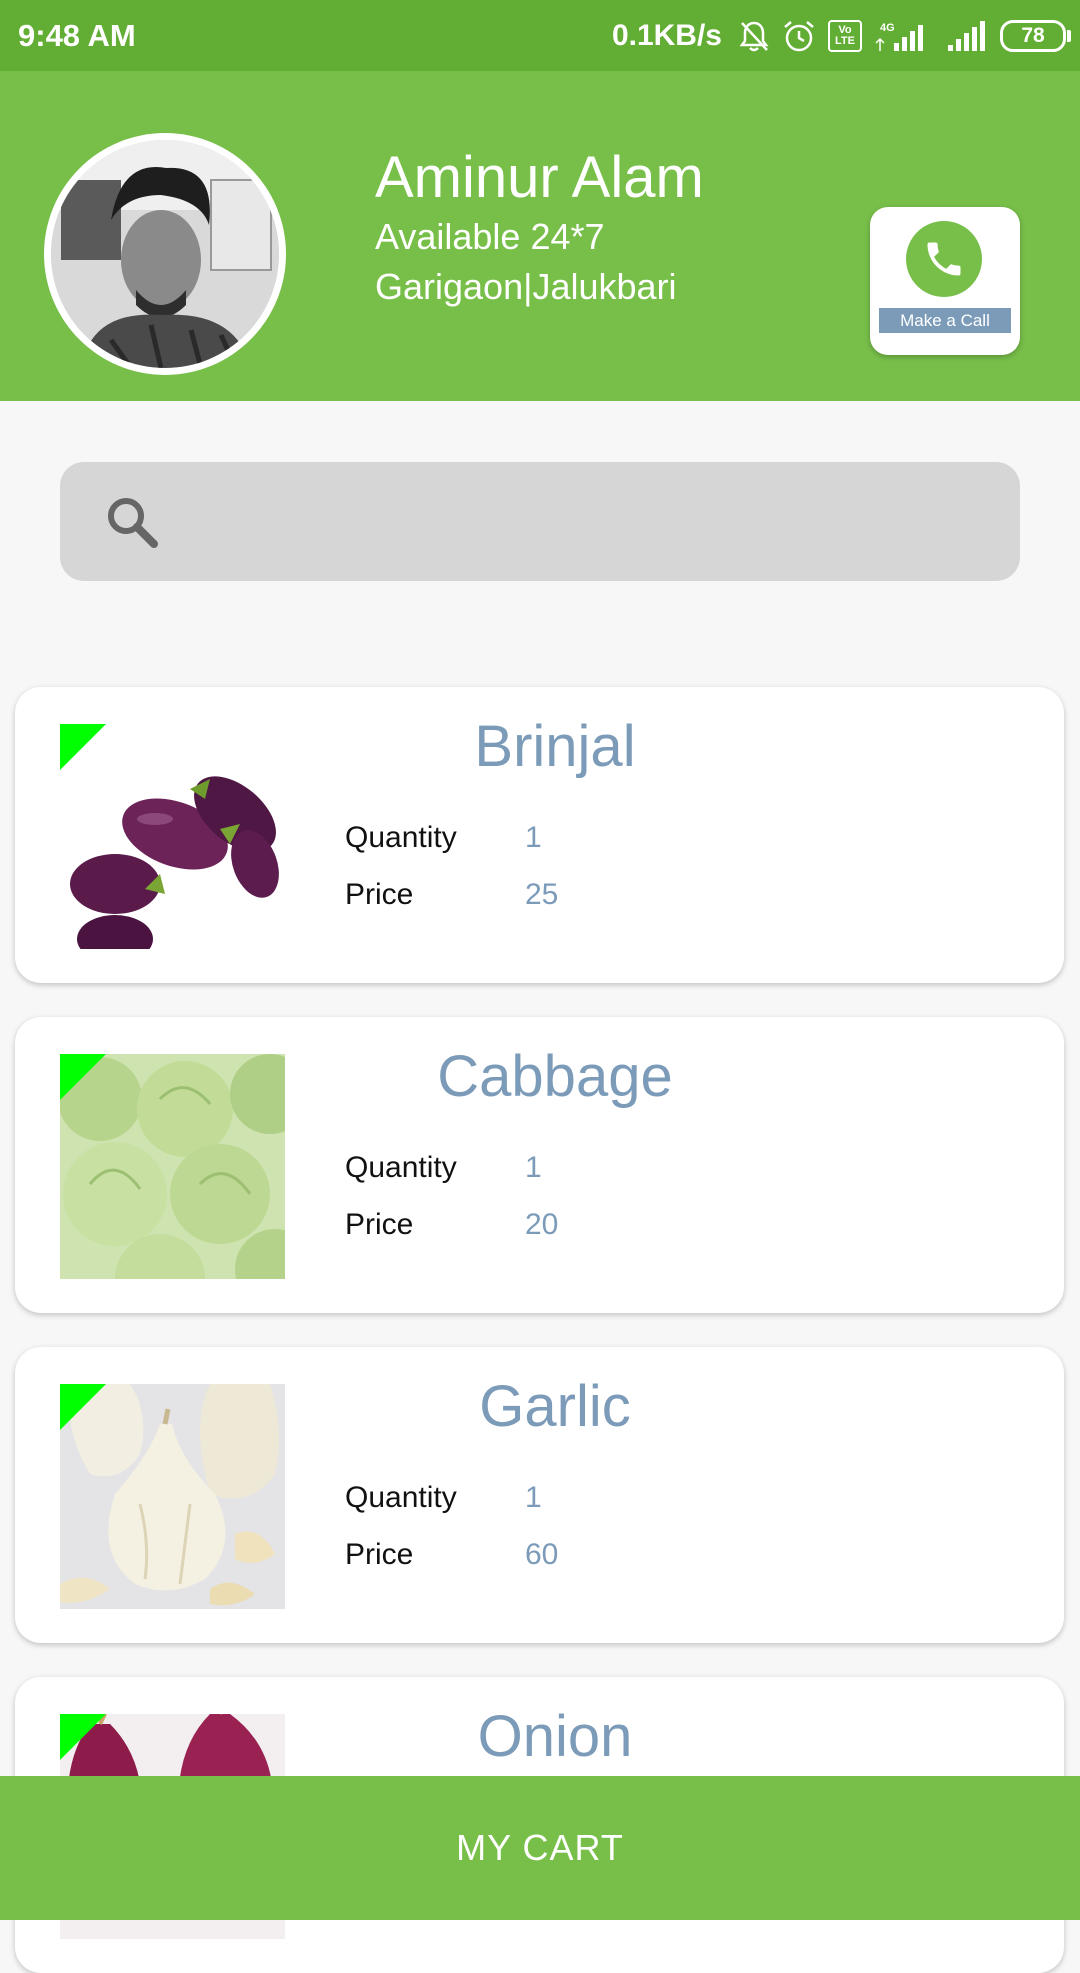  I want to click on make-call-label: Make a Call, so click(945, 320).